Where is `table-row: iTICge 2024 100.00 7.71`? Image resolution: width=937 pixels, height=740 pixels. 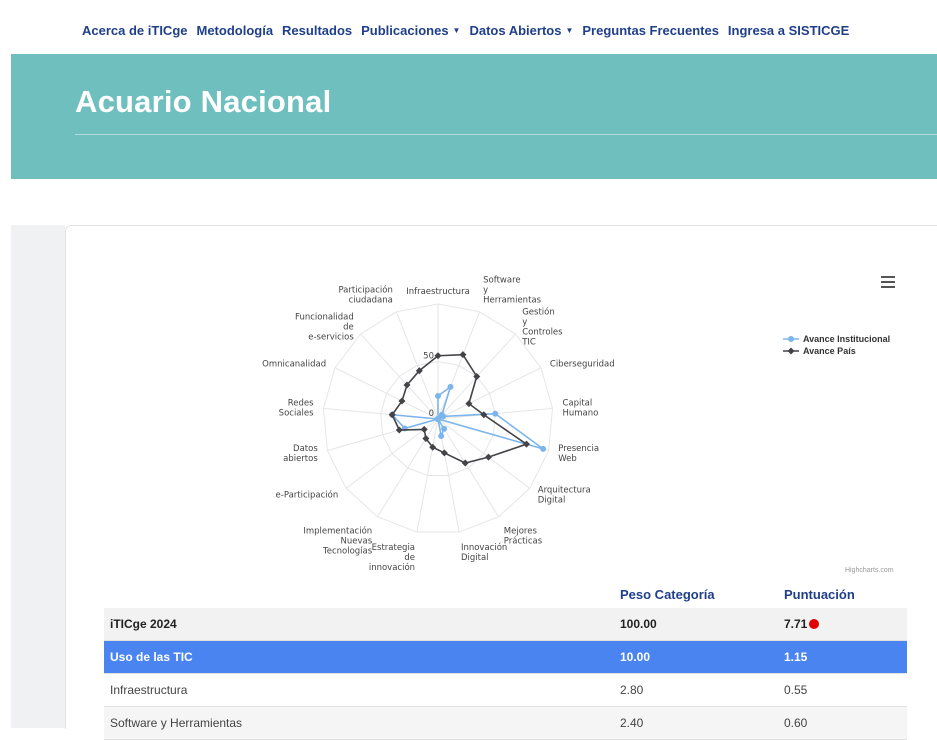
table-row: iTICge 2024 100.00 7.71 is located at coordinates (505, 624).